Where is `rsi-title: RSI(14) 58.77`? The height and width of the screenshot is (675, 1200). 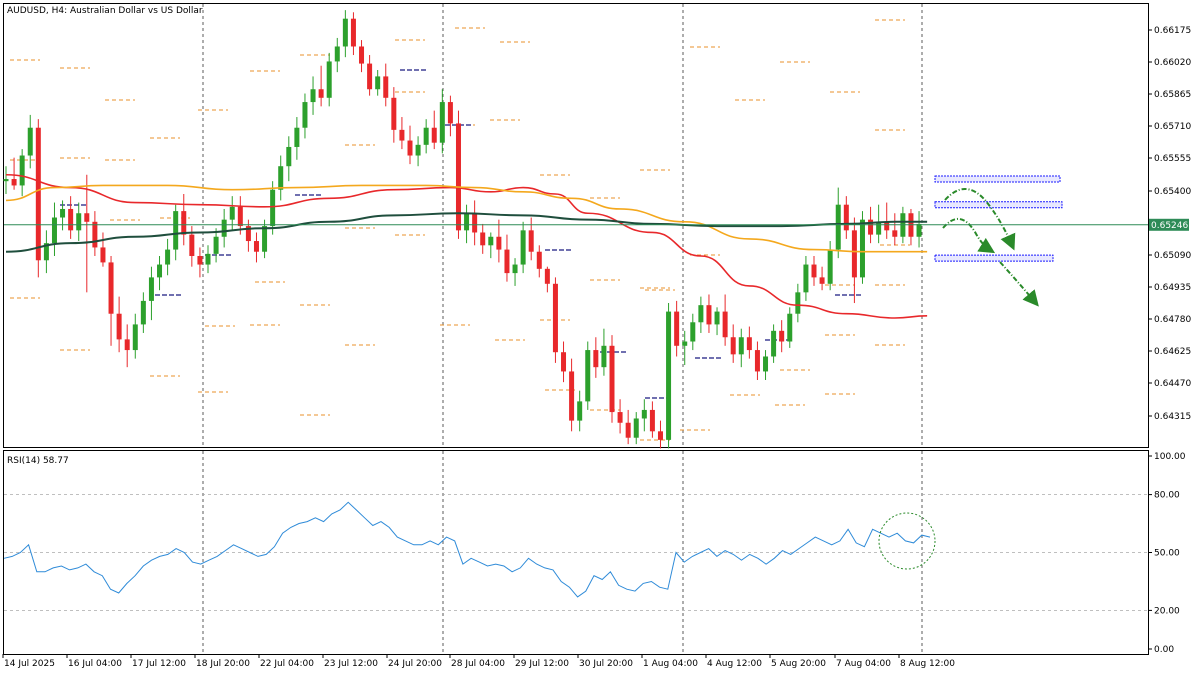 rsi-title: RSI(14) 58.77 is located at coordinates (38, 461).